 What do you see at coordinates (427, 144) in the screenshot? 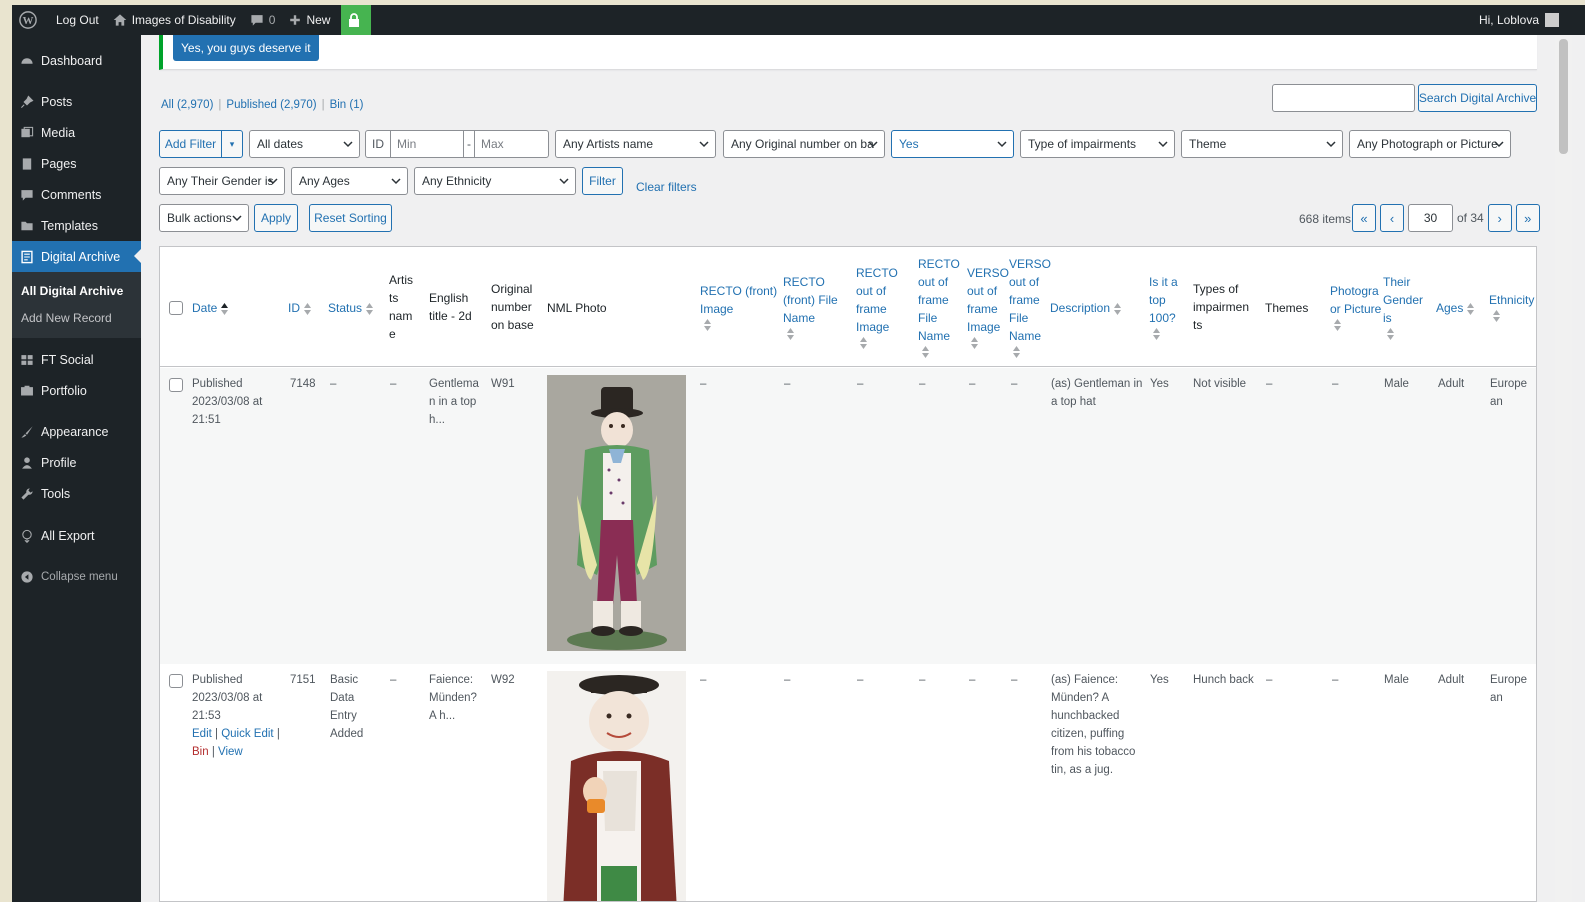
I see `id-min-input: Min` at bounding box center [427, 144].